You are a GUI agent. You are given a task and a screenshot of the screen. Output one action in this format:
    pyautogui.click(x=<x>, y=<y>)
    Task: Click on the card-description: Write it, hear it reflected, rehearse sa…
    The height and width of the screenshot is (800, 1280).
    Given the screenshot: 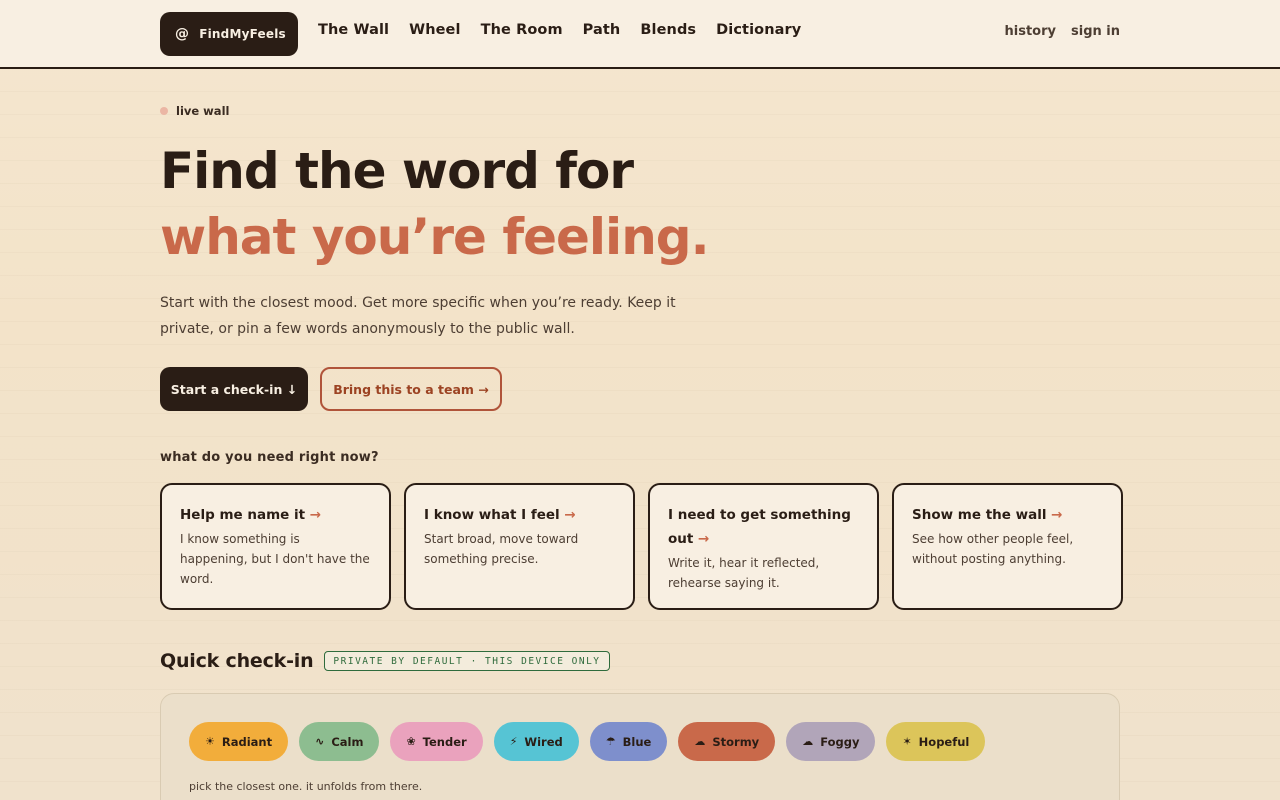 What is the action you would take?
    pyautogui.click(x=744, y=573)
    